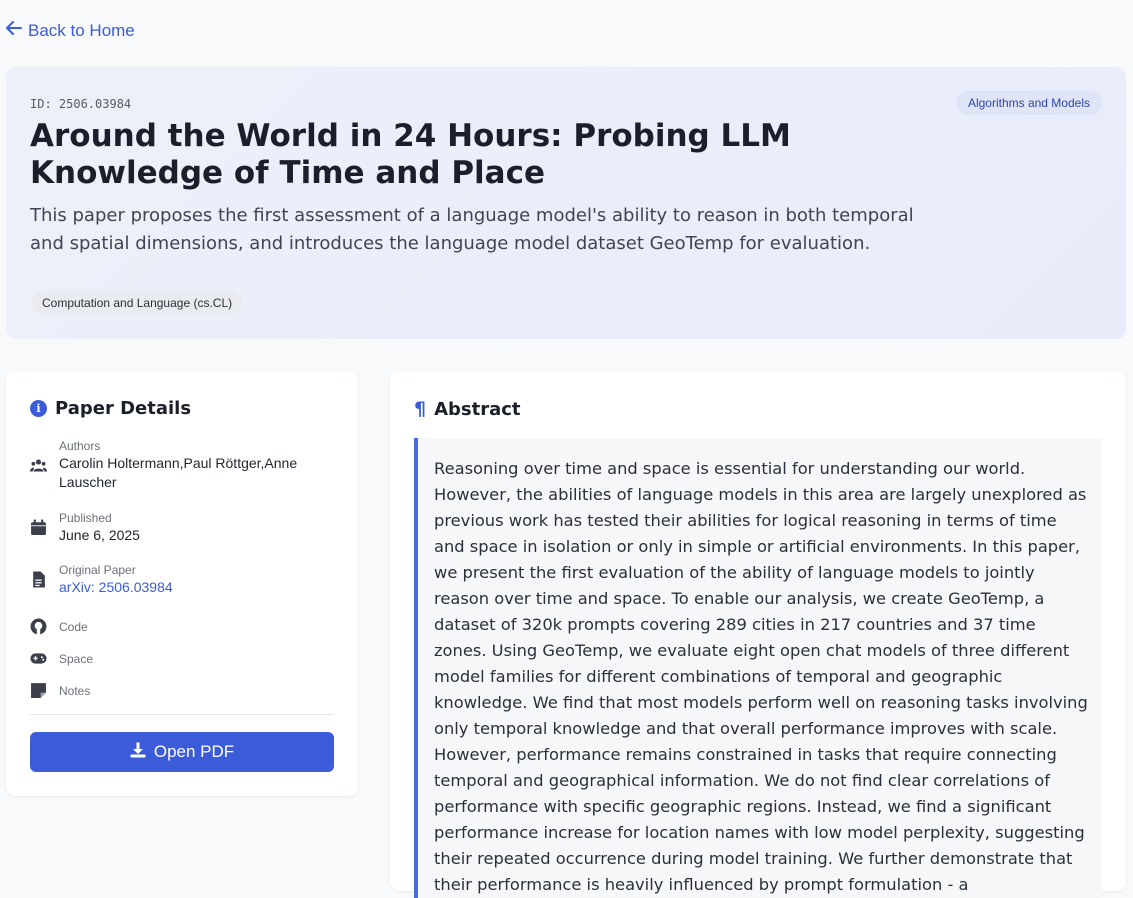  I want to click on calendar-icon, so click(38, 527).